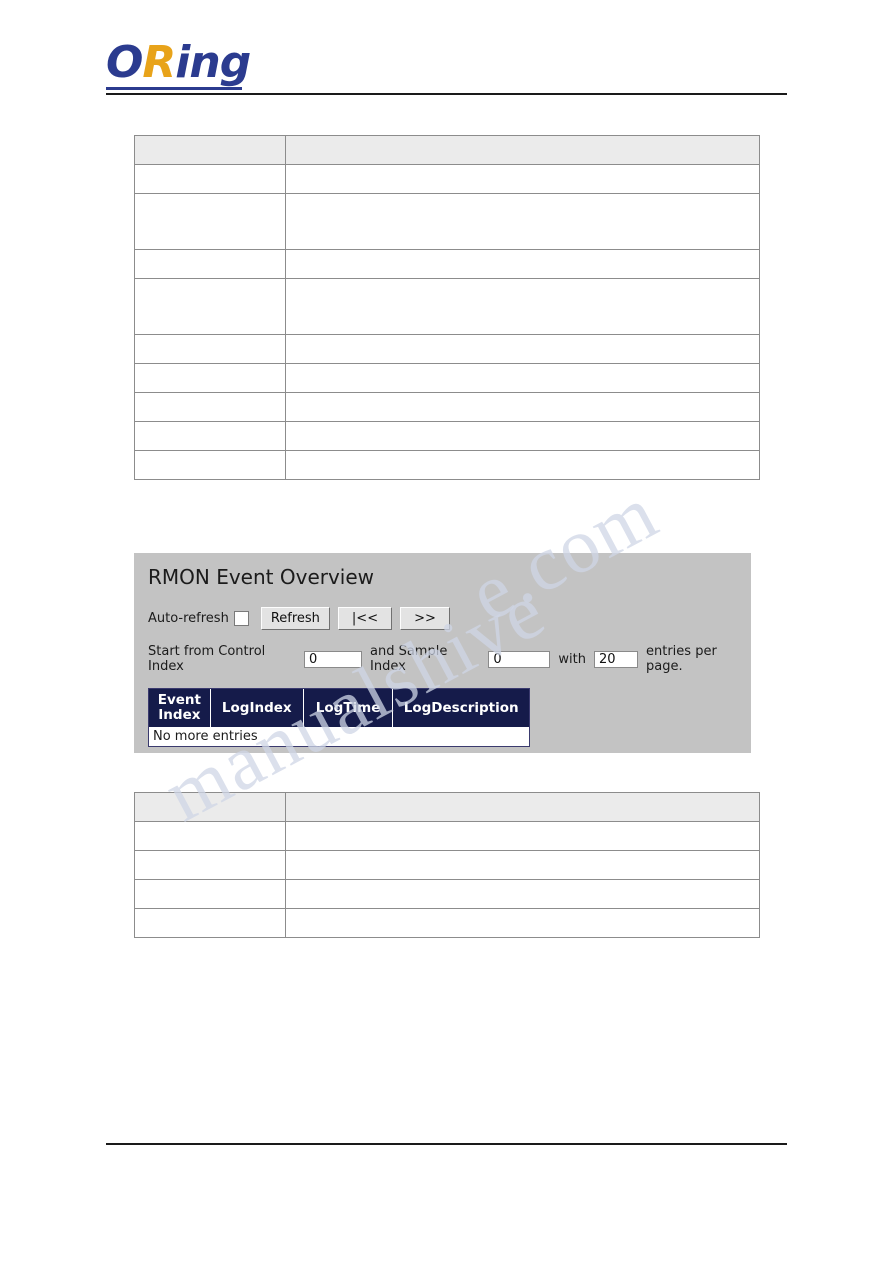  I want to click on refresh-button: Refresh, so click(295, 618).